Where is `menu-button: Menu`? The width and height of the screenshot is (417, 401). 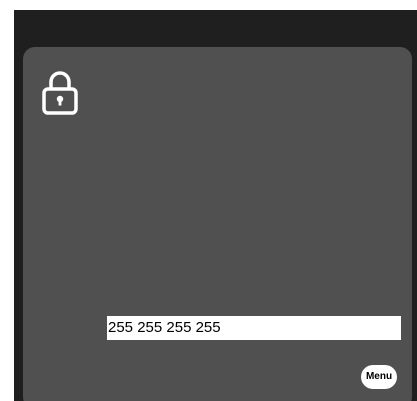
menu-button: Menu is located at coordinates (379, 377).